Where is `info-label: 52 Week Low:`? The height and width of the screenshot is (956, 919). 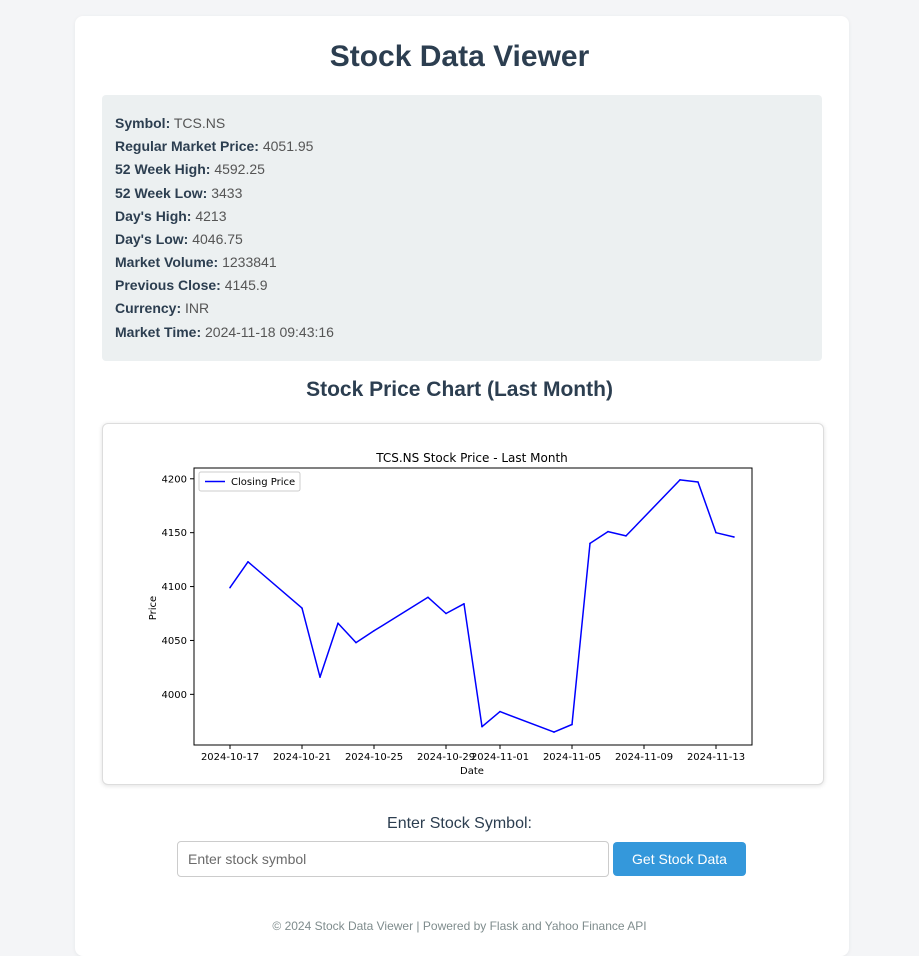
info-label: 52 Week Low: is located at coordinates (161, 193).